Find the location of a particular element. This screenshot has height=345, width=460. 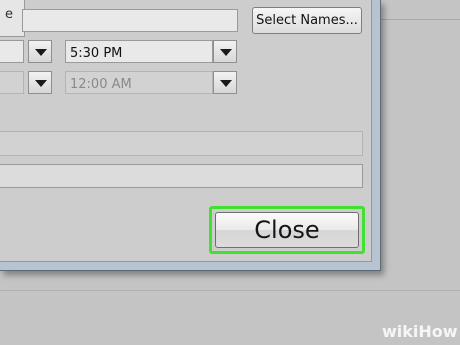

end-date-field is located at coordinates (12, 82).